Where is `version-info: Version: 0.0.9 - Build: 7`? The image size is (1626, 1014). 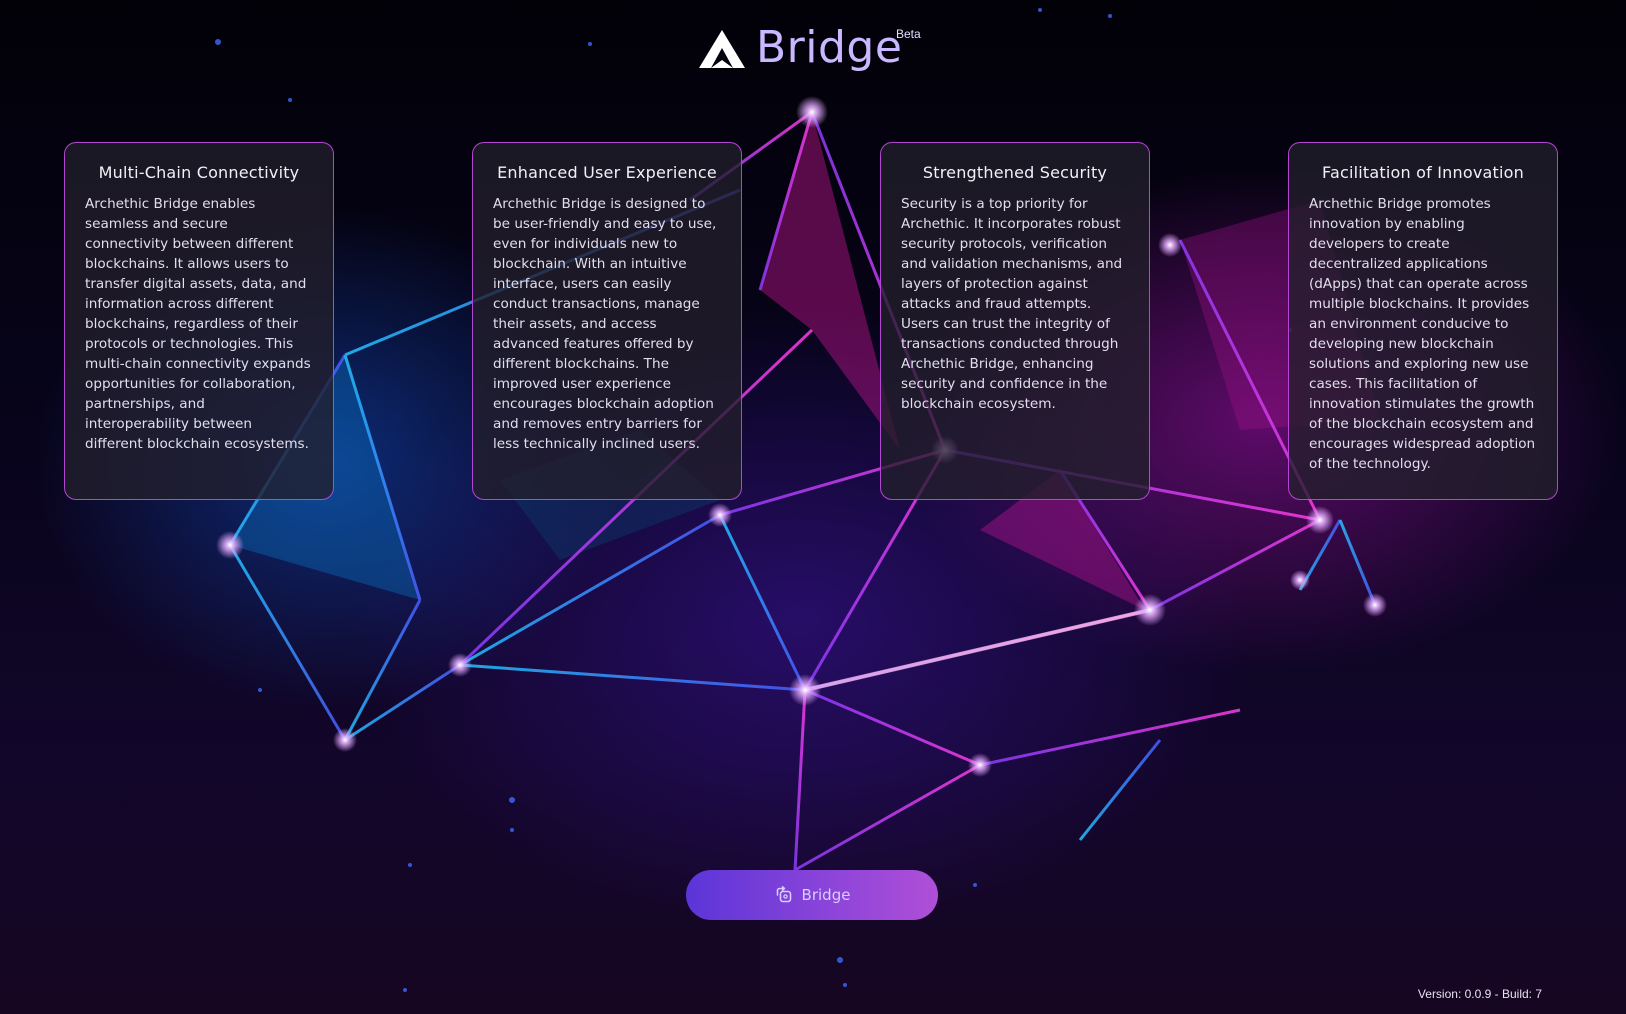 version-info: Version: 0.0.9 - Build: 7 is located at coordinates (1479, 994).